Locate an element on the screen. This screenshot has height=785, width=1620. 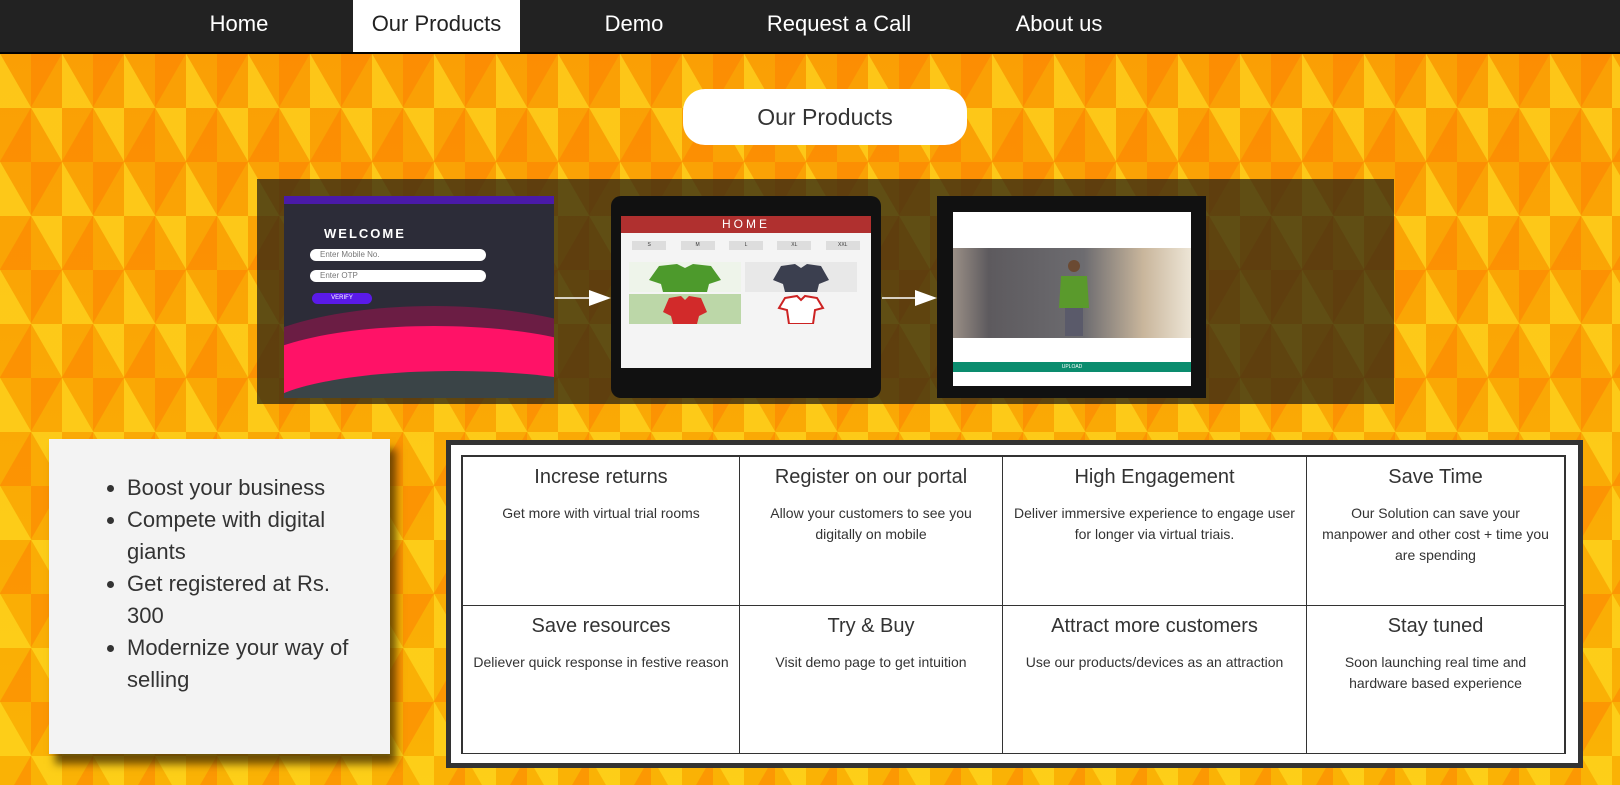
status-bar is located at coordinates (419, 200).